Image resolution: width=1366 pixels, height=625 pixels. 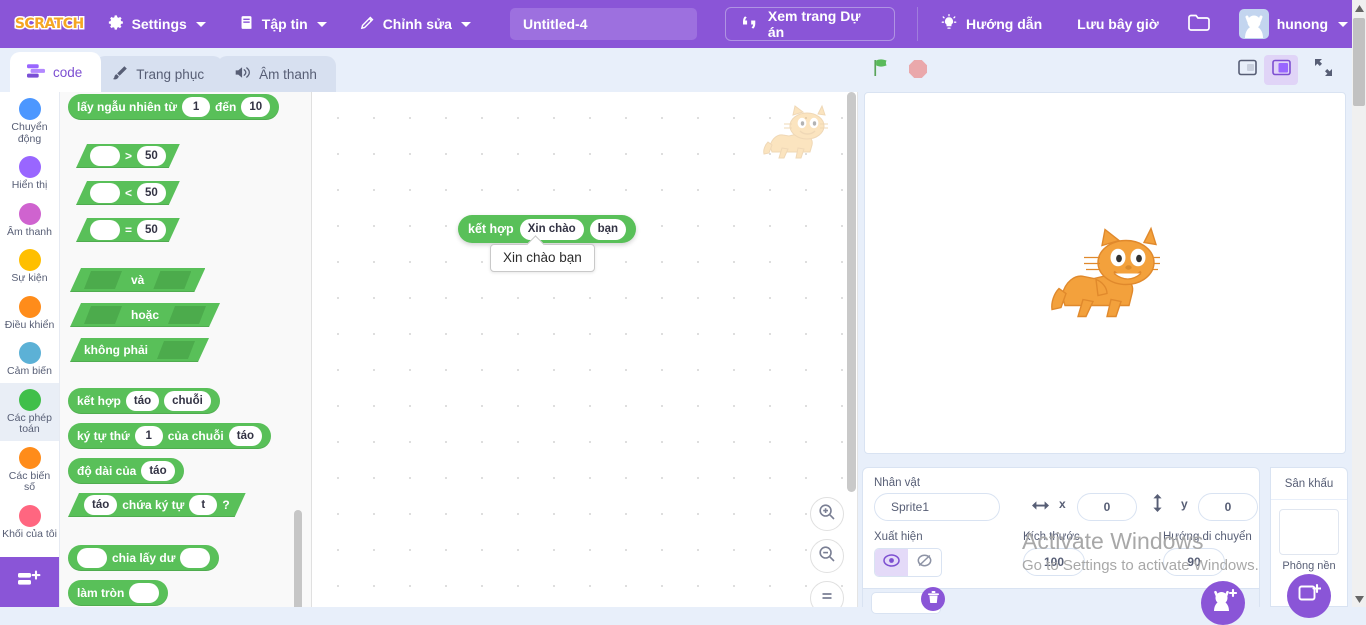 What do you see at coordinates (100, 505) in the screenshot?
I see `contains-string-input: táo` at bounding box center [100, 505].